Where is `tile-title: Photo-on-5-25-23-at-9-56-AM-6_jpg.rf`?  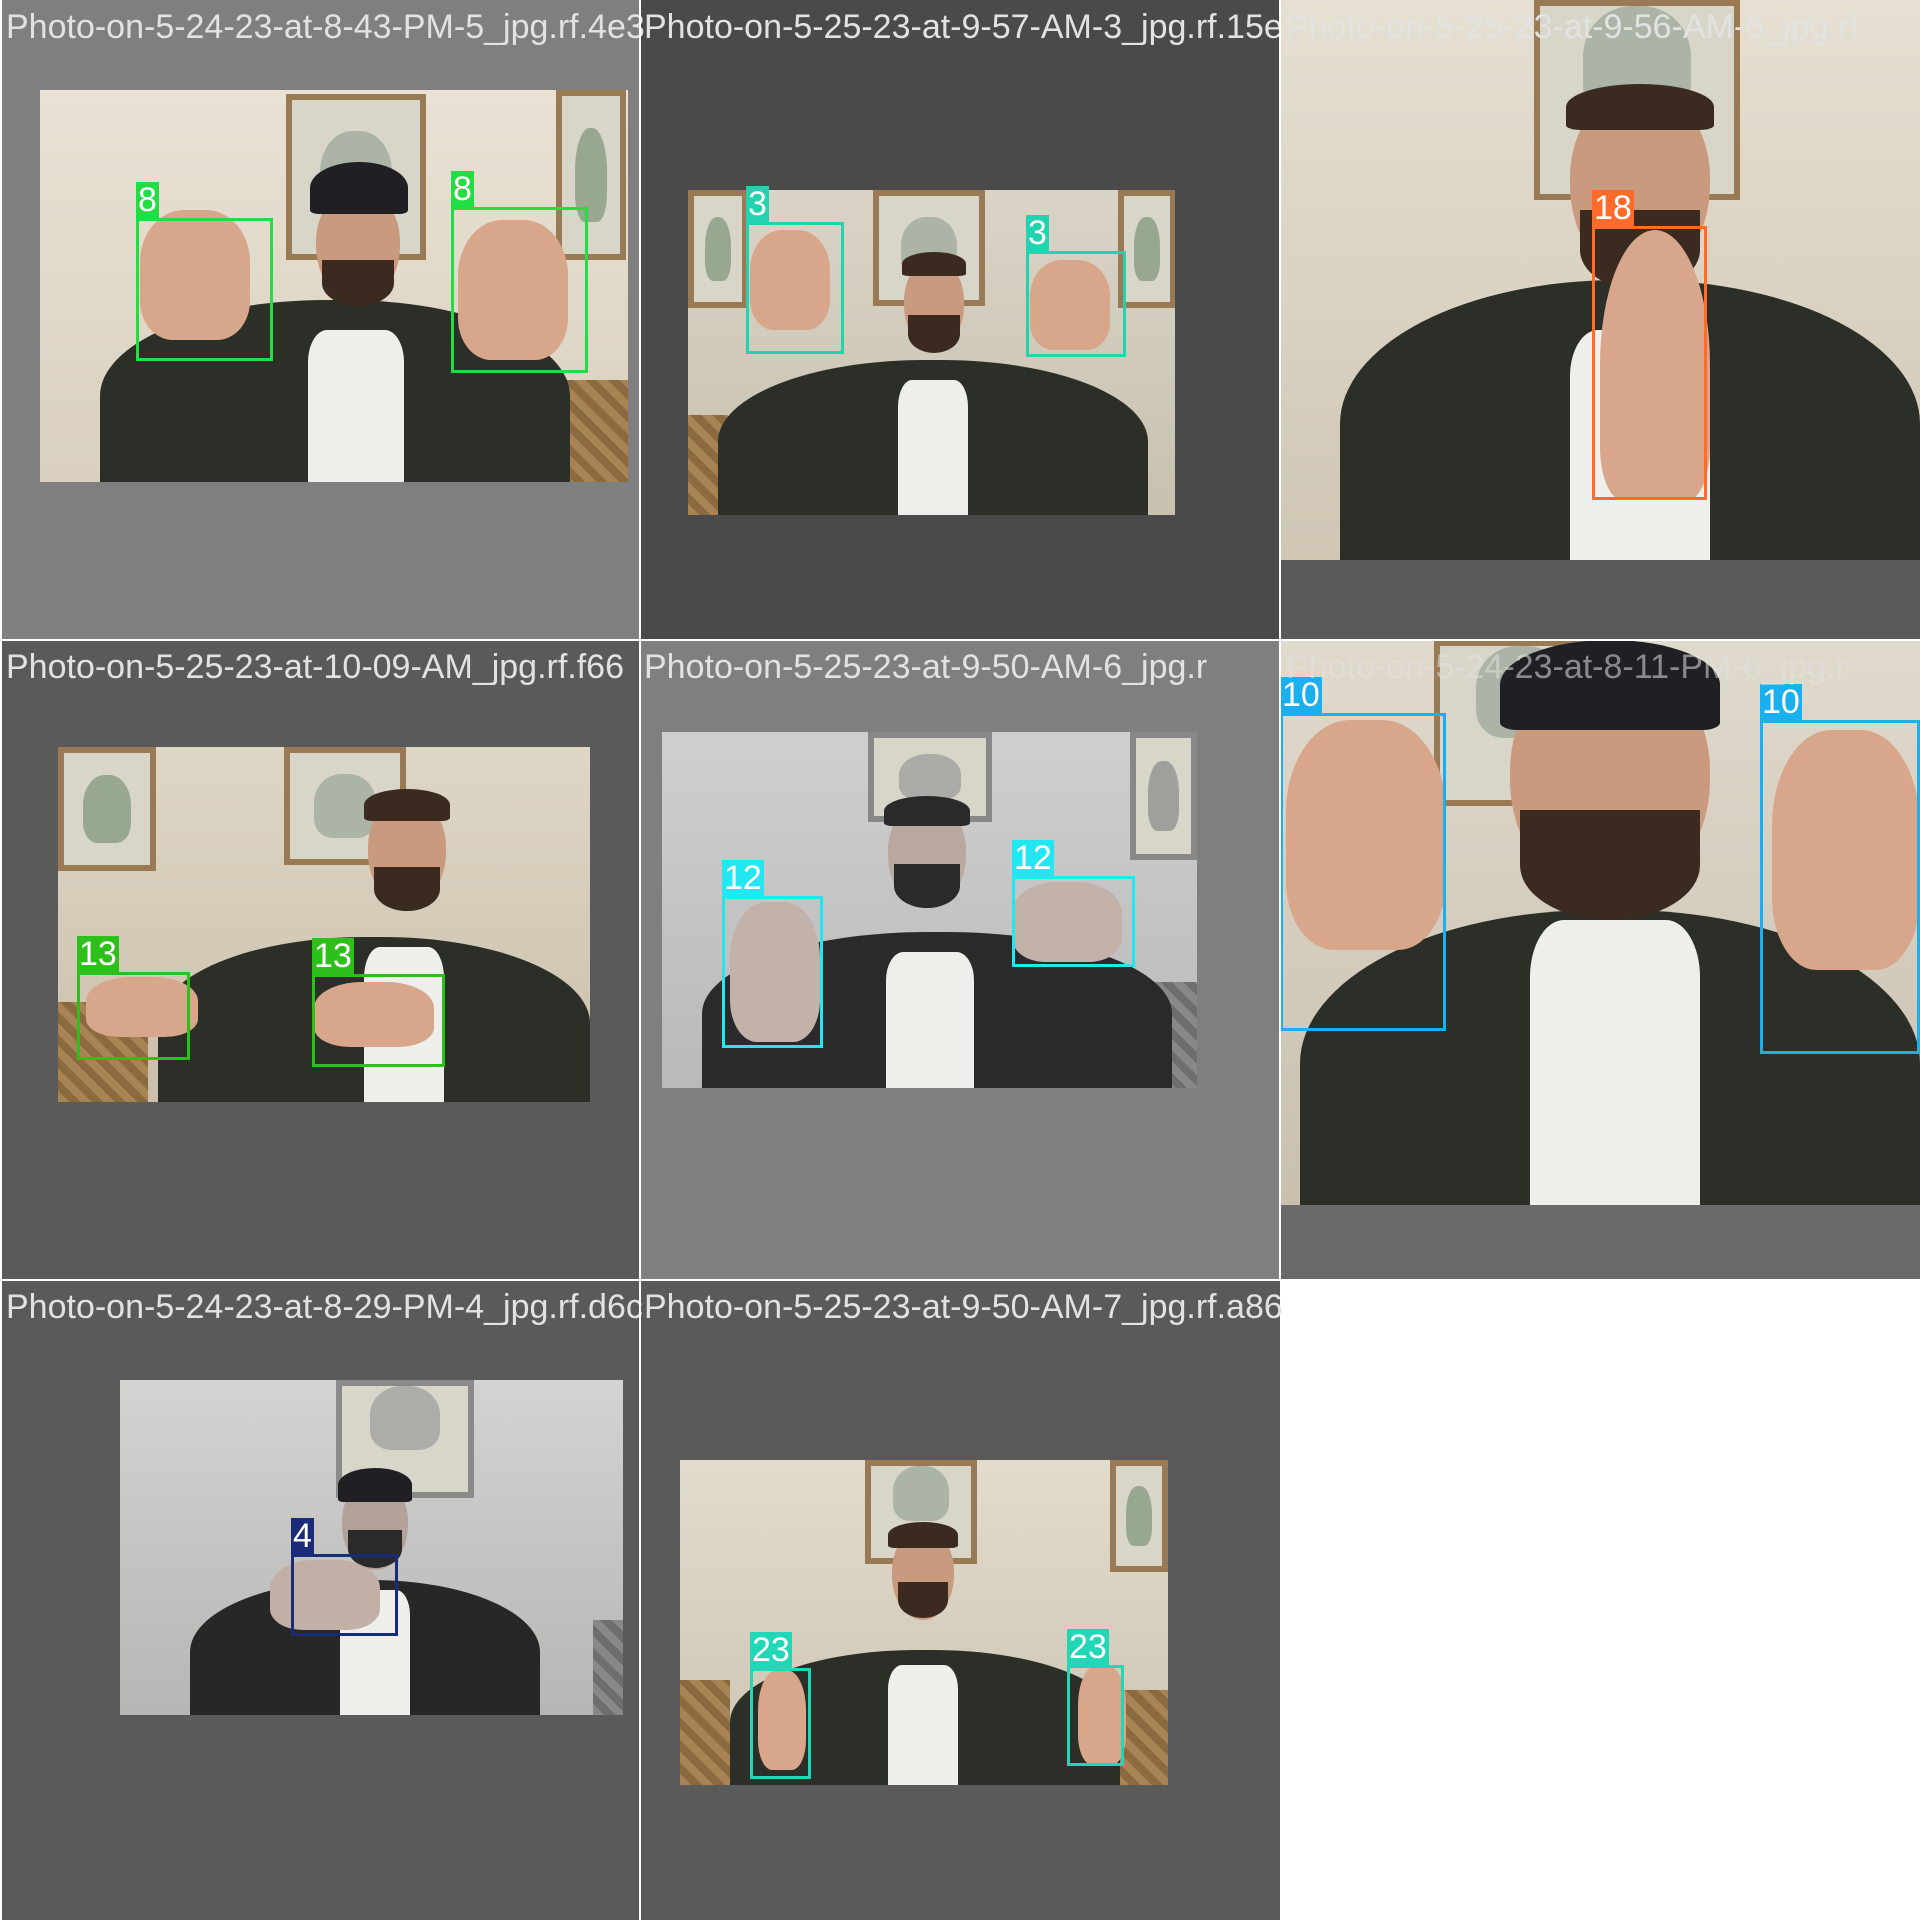 tile-title: Photo-on-5-25-23-at-9-56-AM-6_jpg.rf is located at coordinates (1572, 27).